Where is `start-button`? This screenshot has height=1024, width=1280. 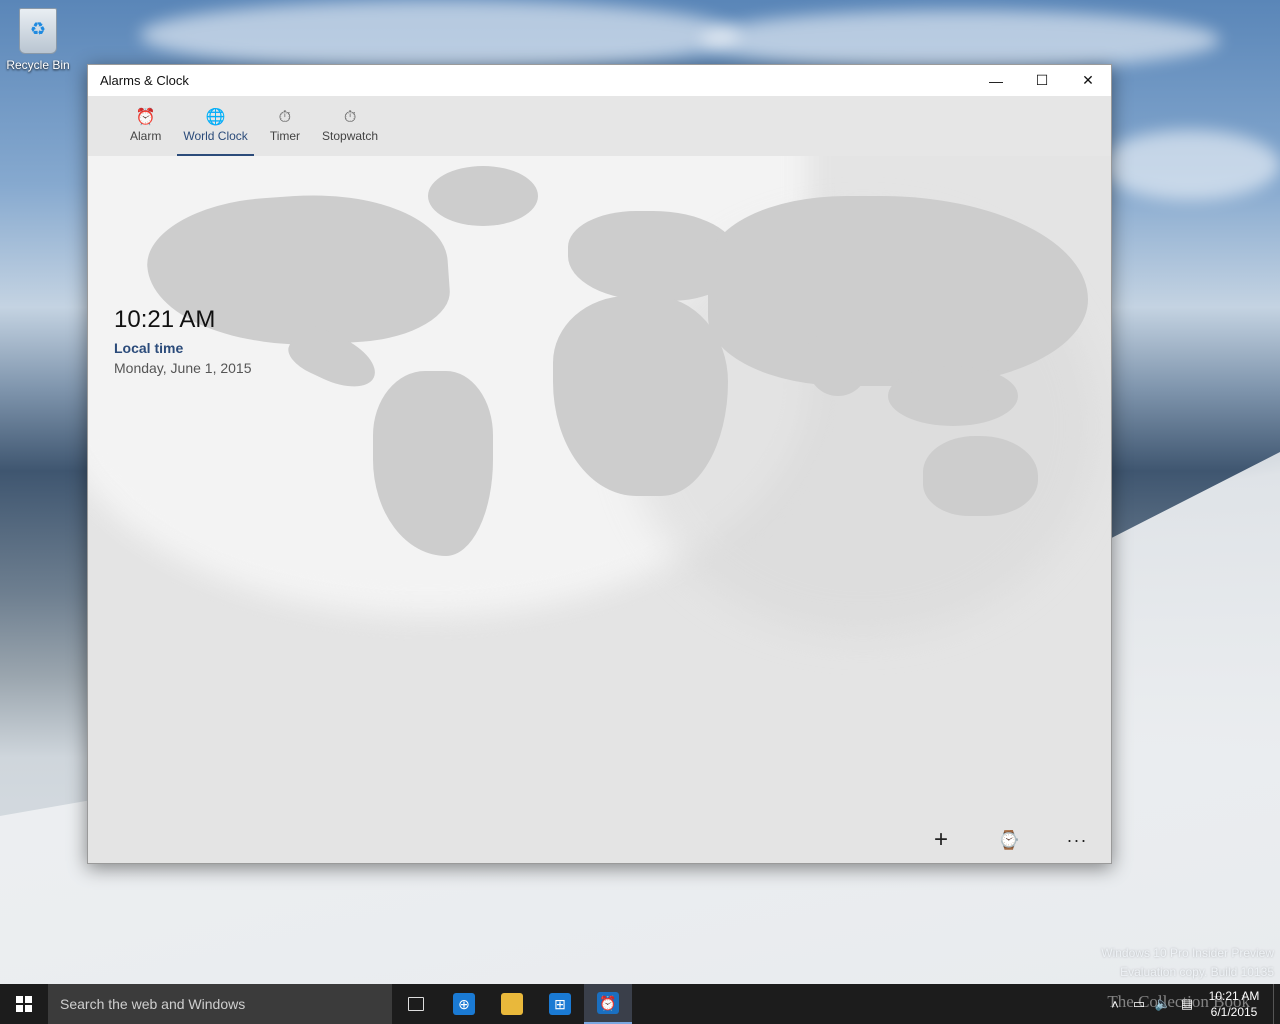 start-button is located at coordinates (24, 1004).